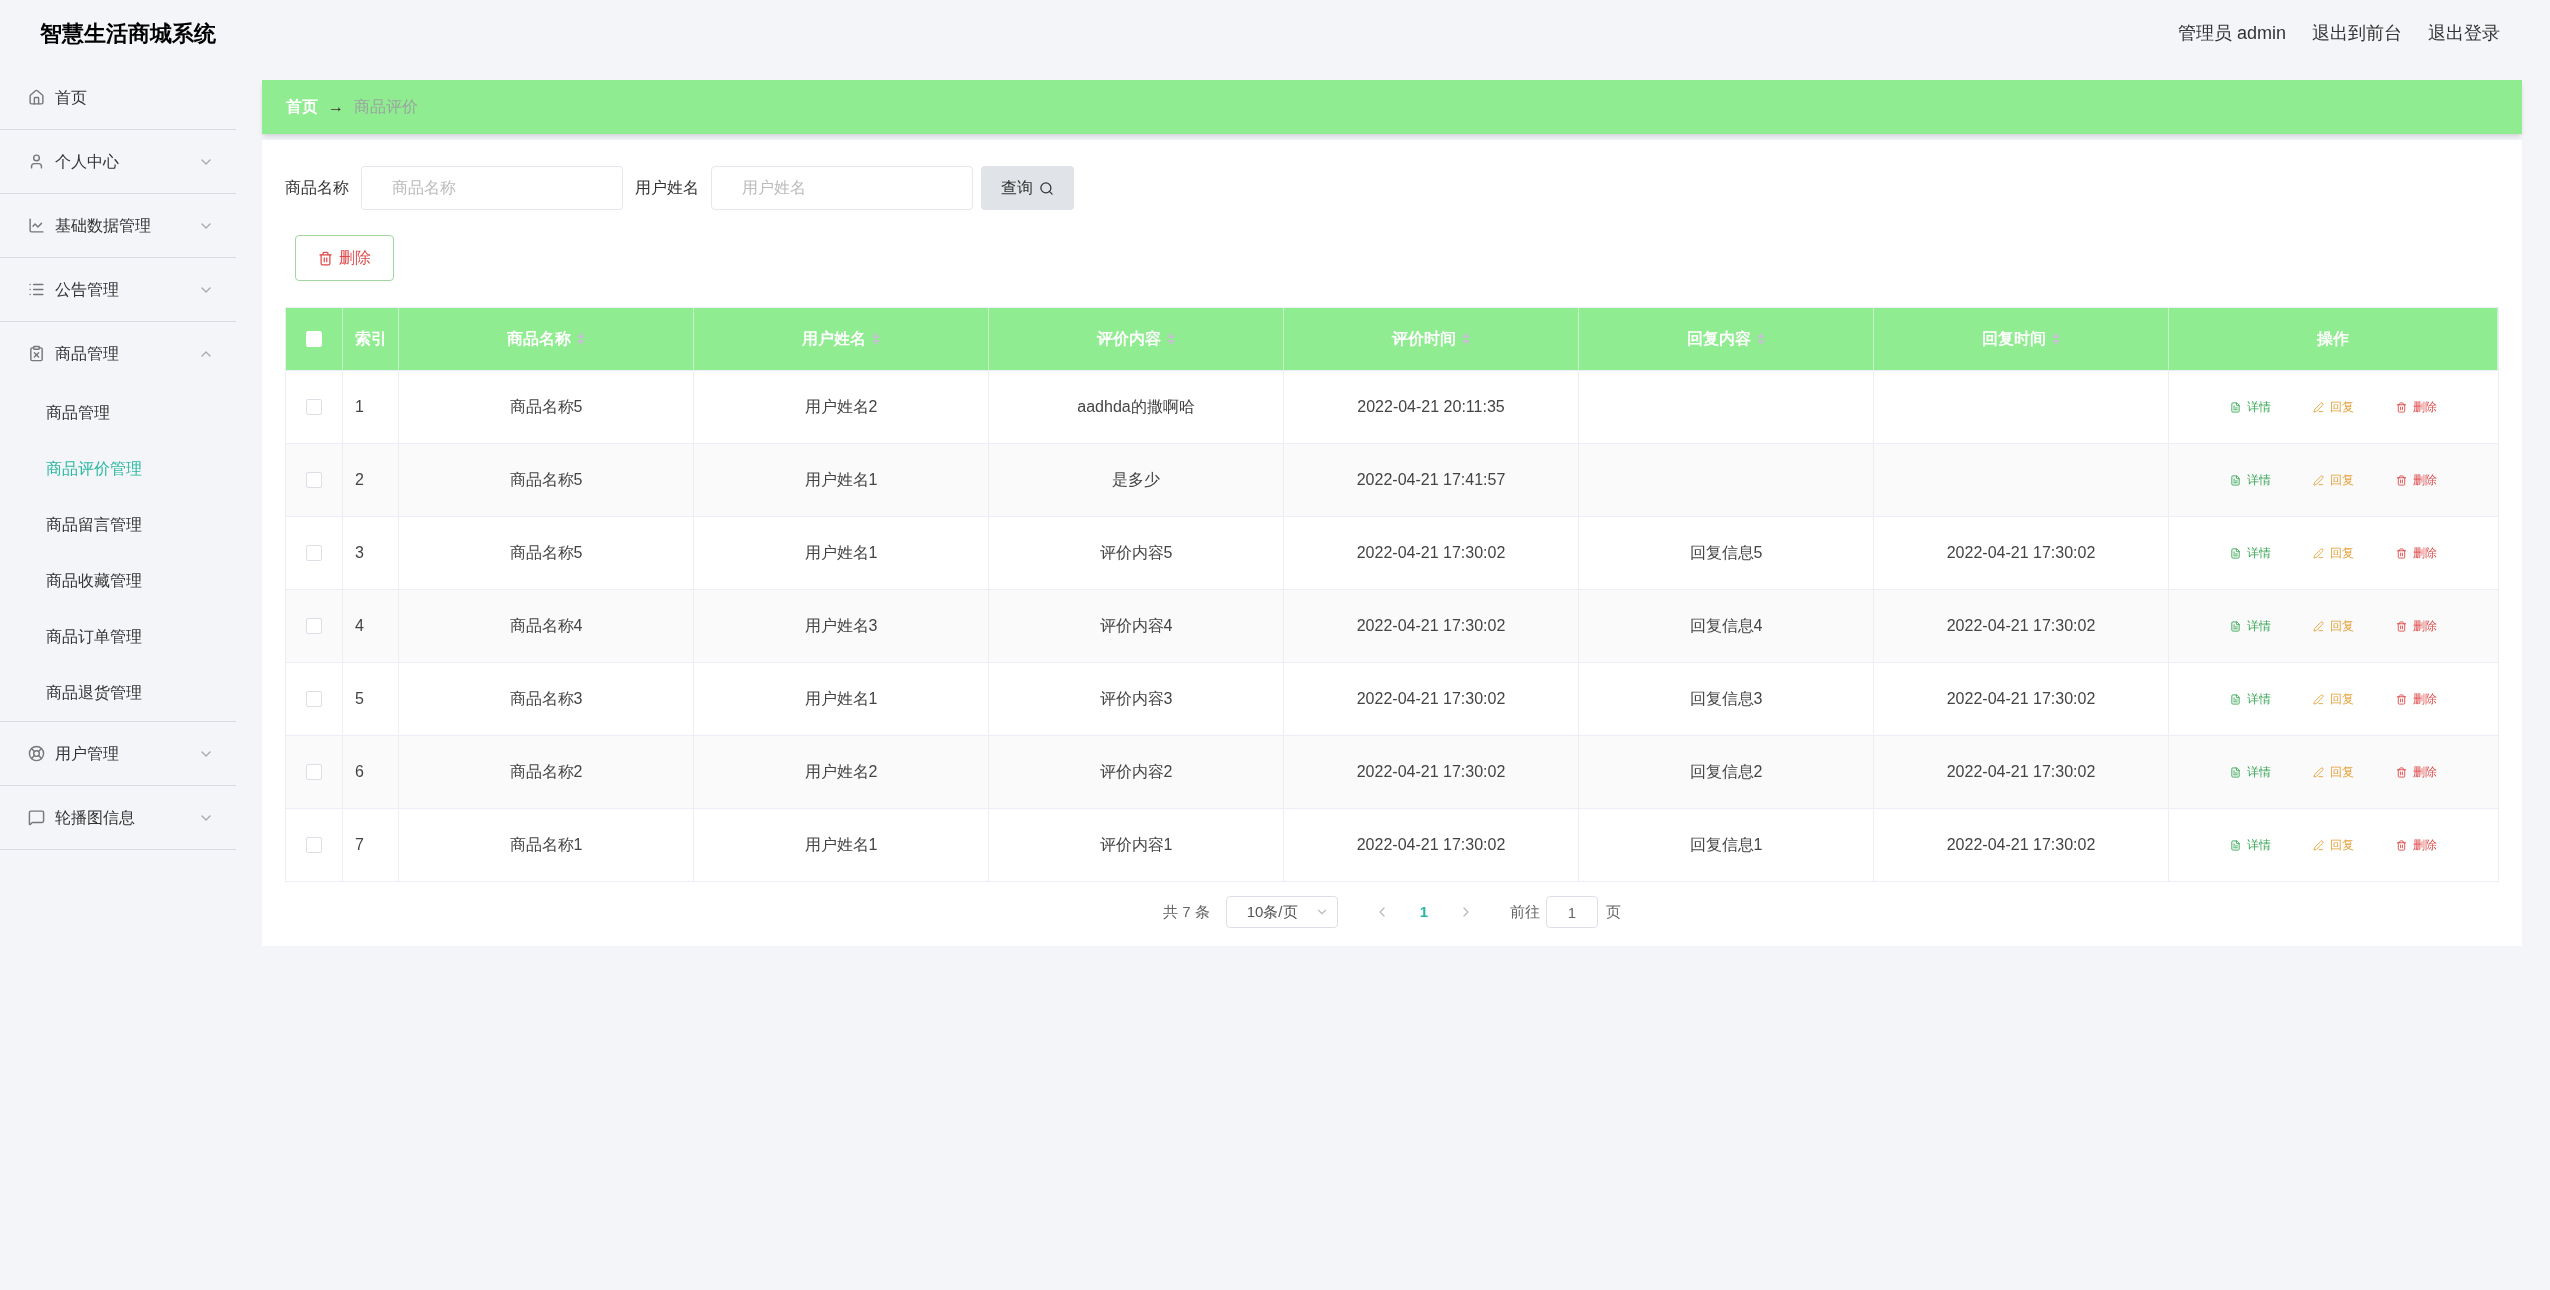 The height and width of the screenshot is (1290, 2550). Describe the element at coordinates (546, 626) in the screenshot. I see `table-cell-text: 商品名称4` at that location.